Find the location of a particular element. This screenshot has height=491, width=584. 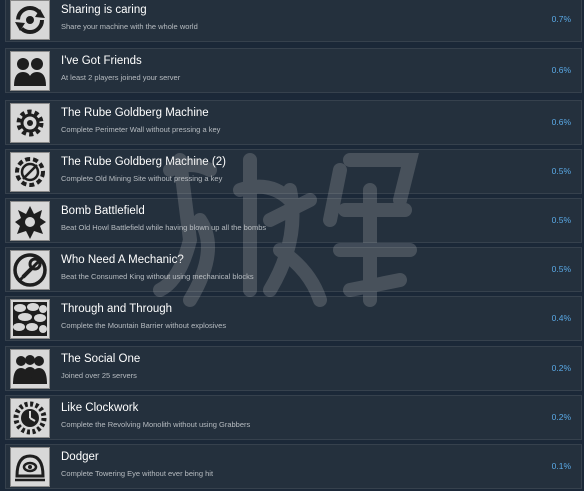

achievement-title: Sharing is caring is located at coordinates (104, 10).